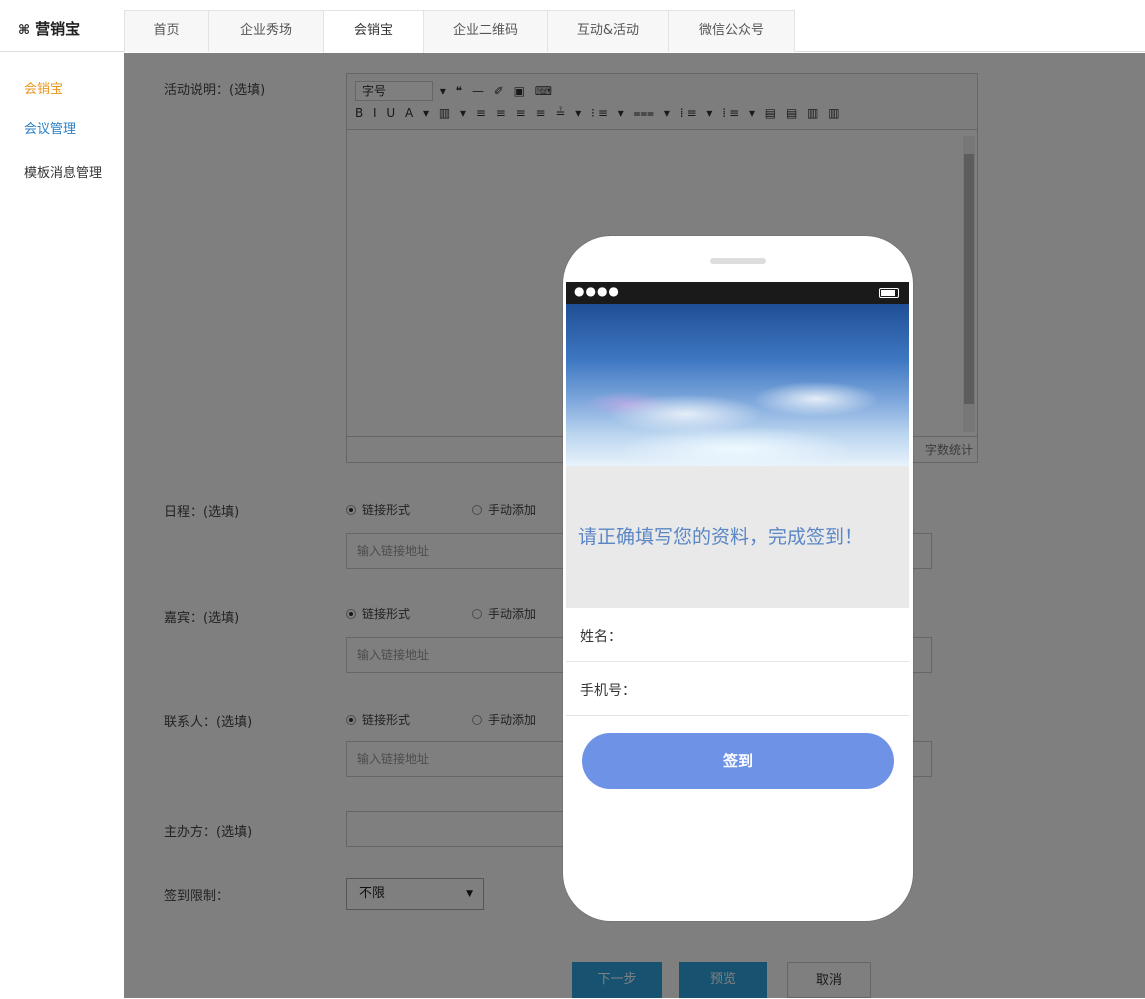 The image size is (1145, 999). I want to click on phone-speaker, so click(738, 261).